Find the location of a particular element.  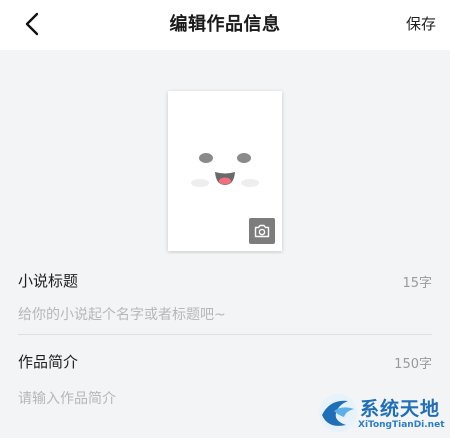

watermark-title: 系统天地 is located at coordinates (400, 409).